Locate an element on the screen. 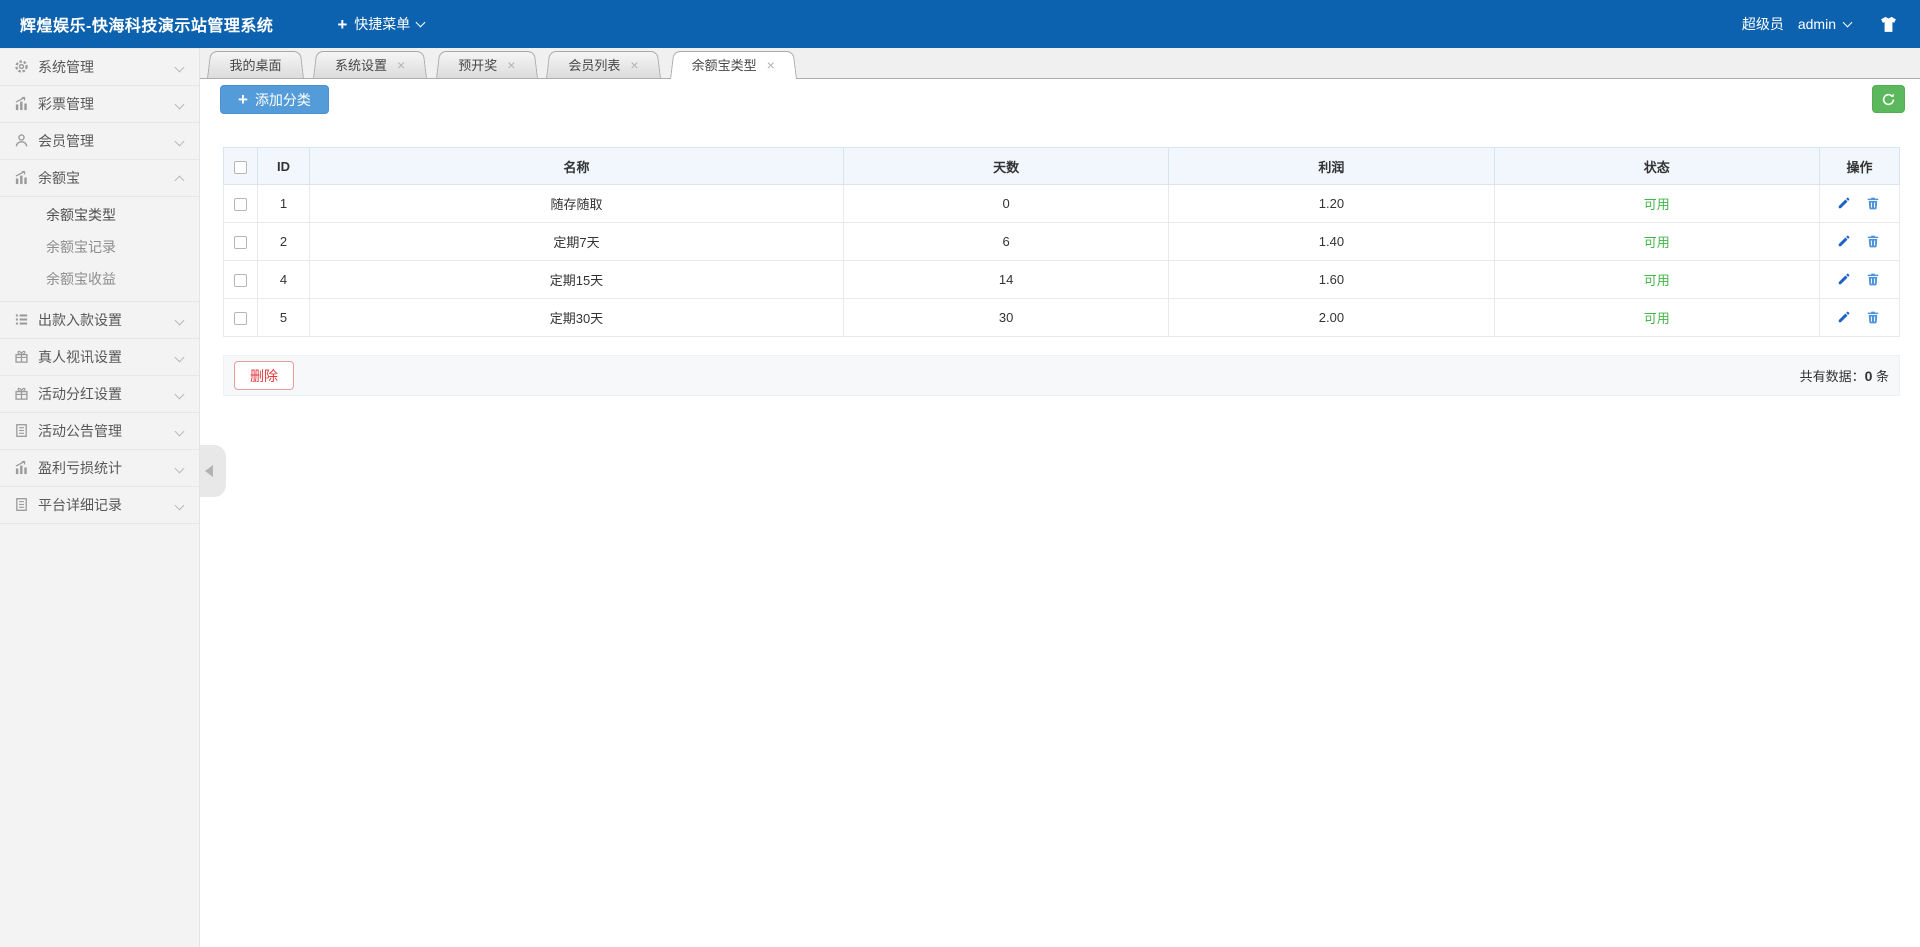 This screenshot has height=947, width=1920. table-row: 1 随存随取 0 1.20 可用 is located at coordinates (1061, 203).